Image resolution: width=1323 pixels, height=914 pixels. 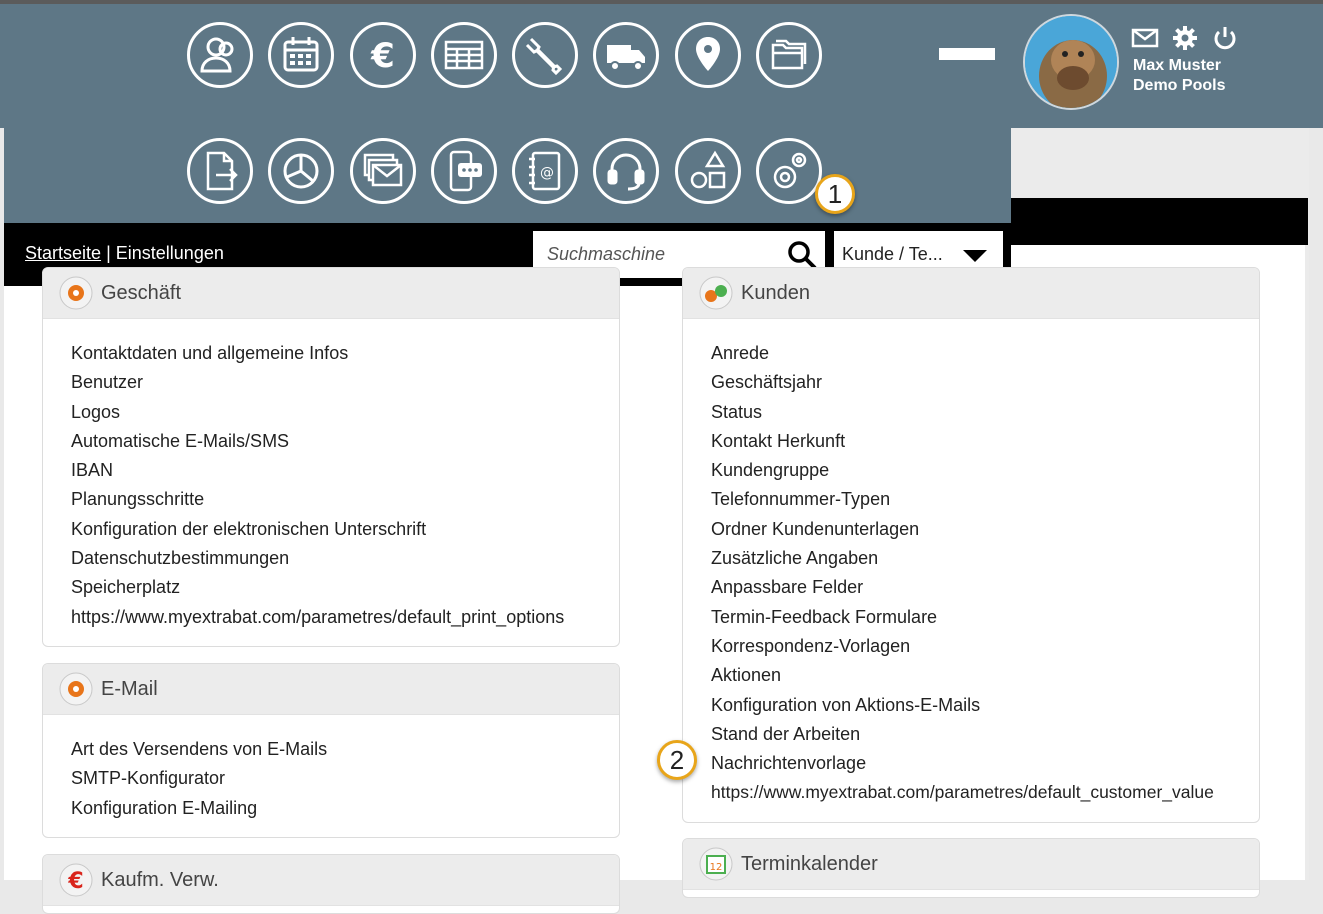 What do you see at coordinates (141, 292) in the screenshot?
I see `panel-title: Geschäft` at bounding box center [141, 292].